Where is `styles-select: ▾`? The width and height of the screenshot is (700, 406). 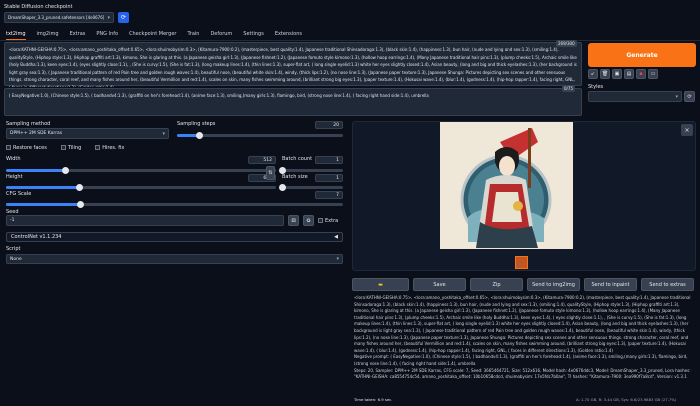
styles-select: ▾ is located at coordinates (635, 96).